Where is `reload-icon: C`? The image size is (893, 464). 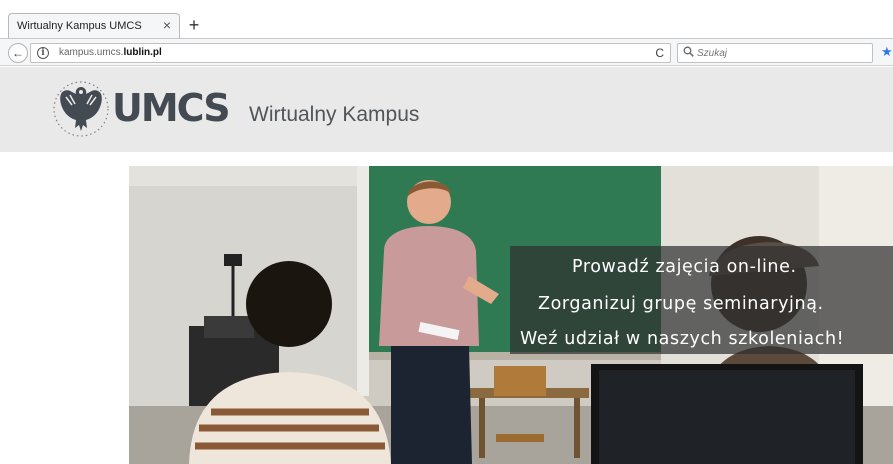
reload-icon: C is located at coordinates (659, 53).